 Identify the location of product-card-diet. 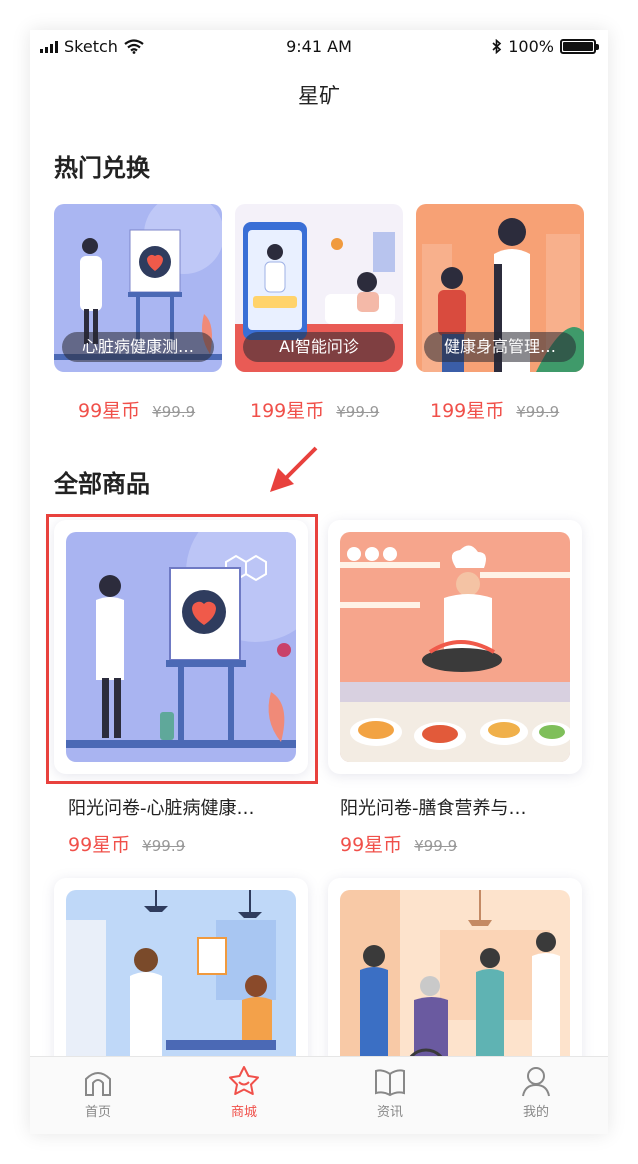
(455, 647).